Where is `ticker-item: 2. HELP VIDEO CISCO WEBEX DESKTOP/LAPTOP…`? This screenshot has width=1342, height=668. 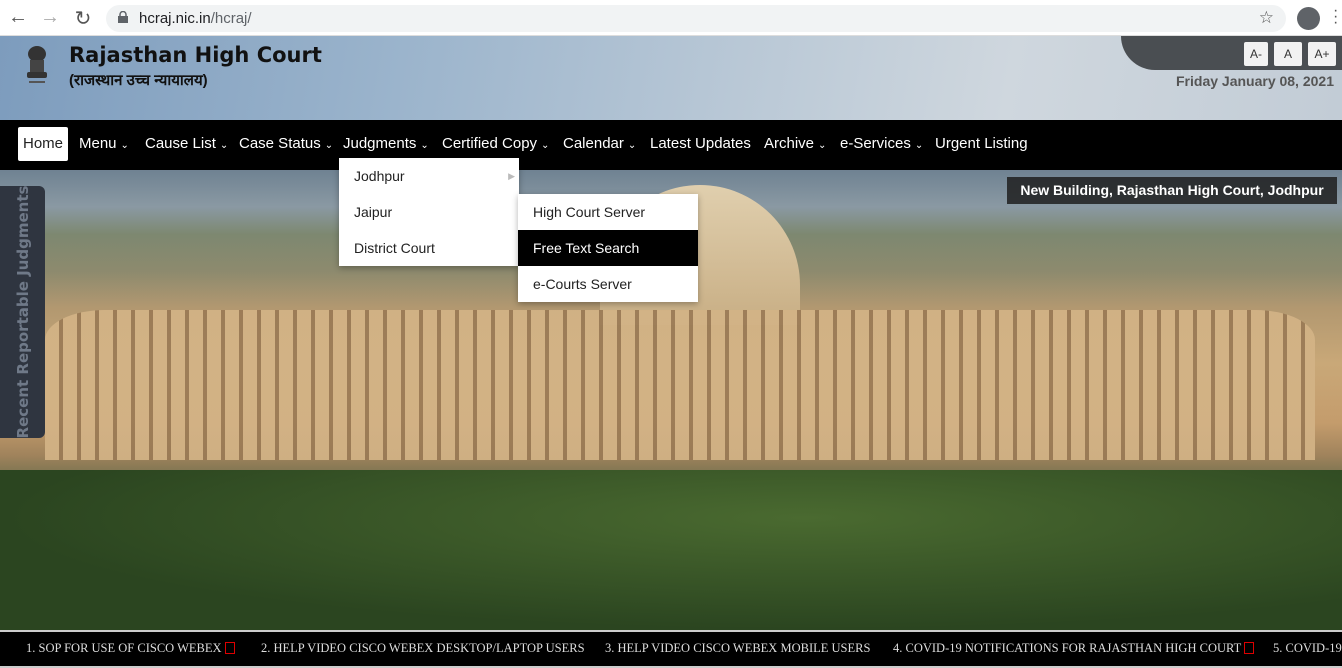 ticker-item: 2. HELP VIDEO CISCO WEBEX DESKTOP/LAPTOP… is located at coordinates (423, 648).